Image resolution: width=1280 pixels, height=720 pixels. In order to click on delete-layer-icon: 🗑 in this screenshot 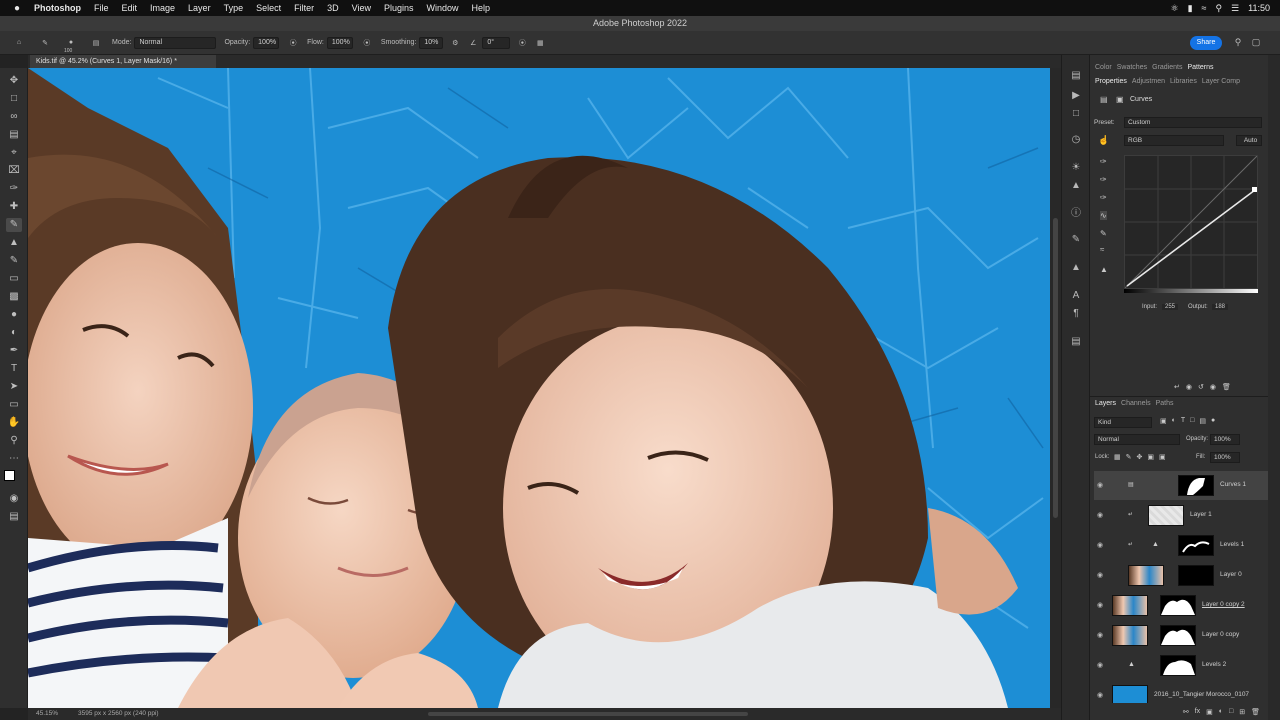, I will do `click(1255, 712)`.